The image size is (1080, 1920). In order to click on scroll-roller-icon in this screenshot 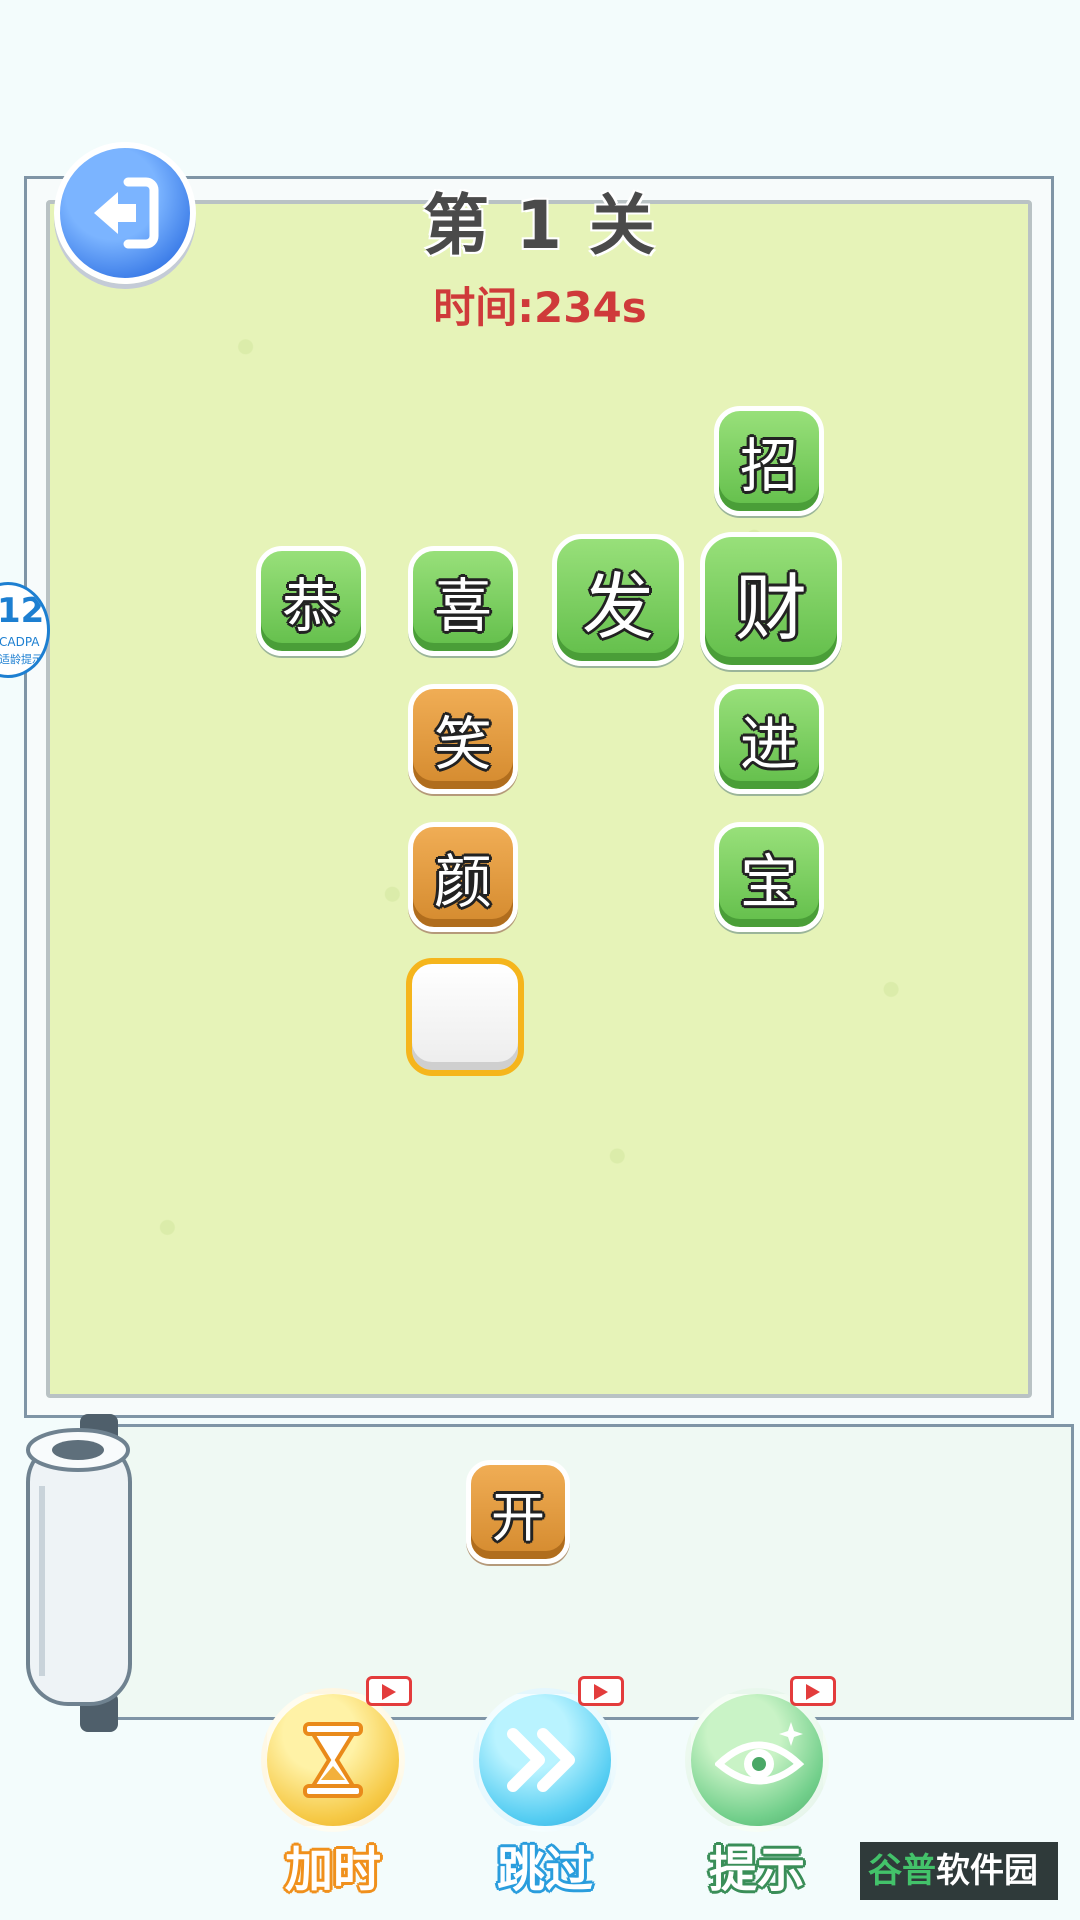, I will do `click(79, 1573)`.